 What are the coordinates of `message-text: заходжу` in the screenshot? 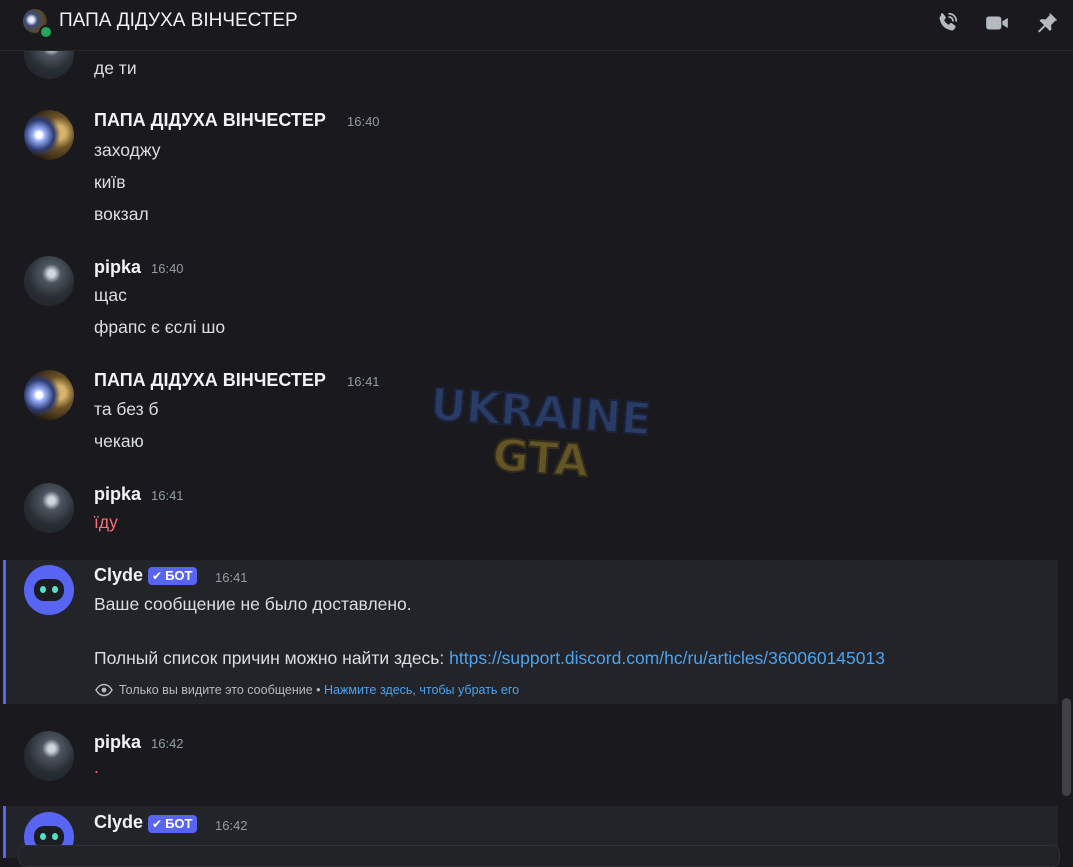 It's located at (127, 150).